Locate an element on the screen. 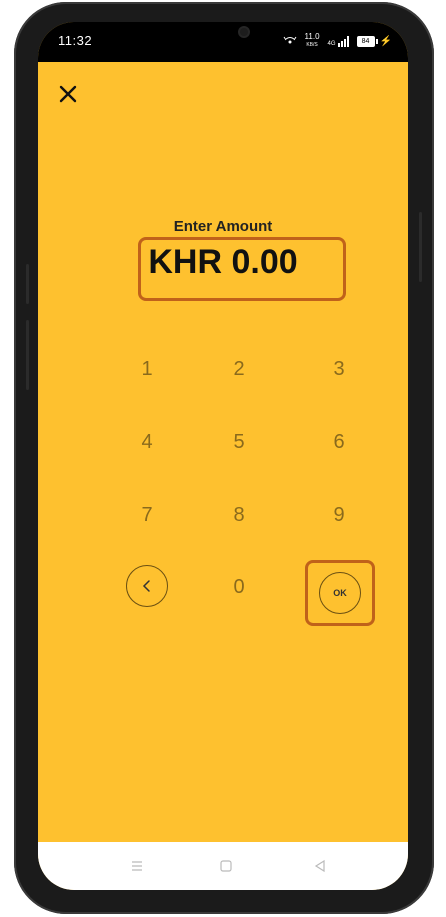  ok-button: OK is located at coordinates (340, 593).